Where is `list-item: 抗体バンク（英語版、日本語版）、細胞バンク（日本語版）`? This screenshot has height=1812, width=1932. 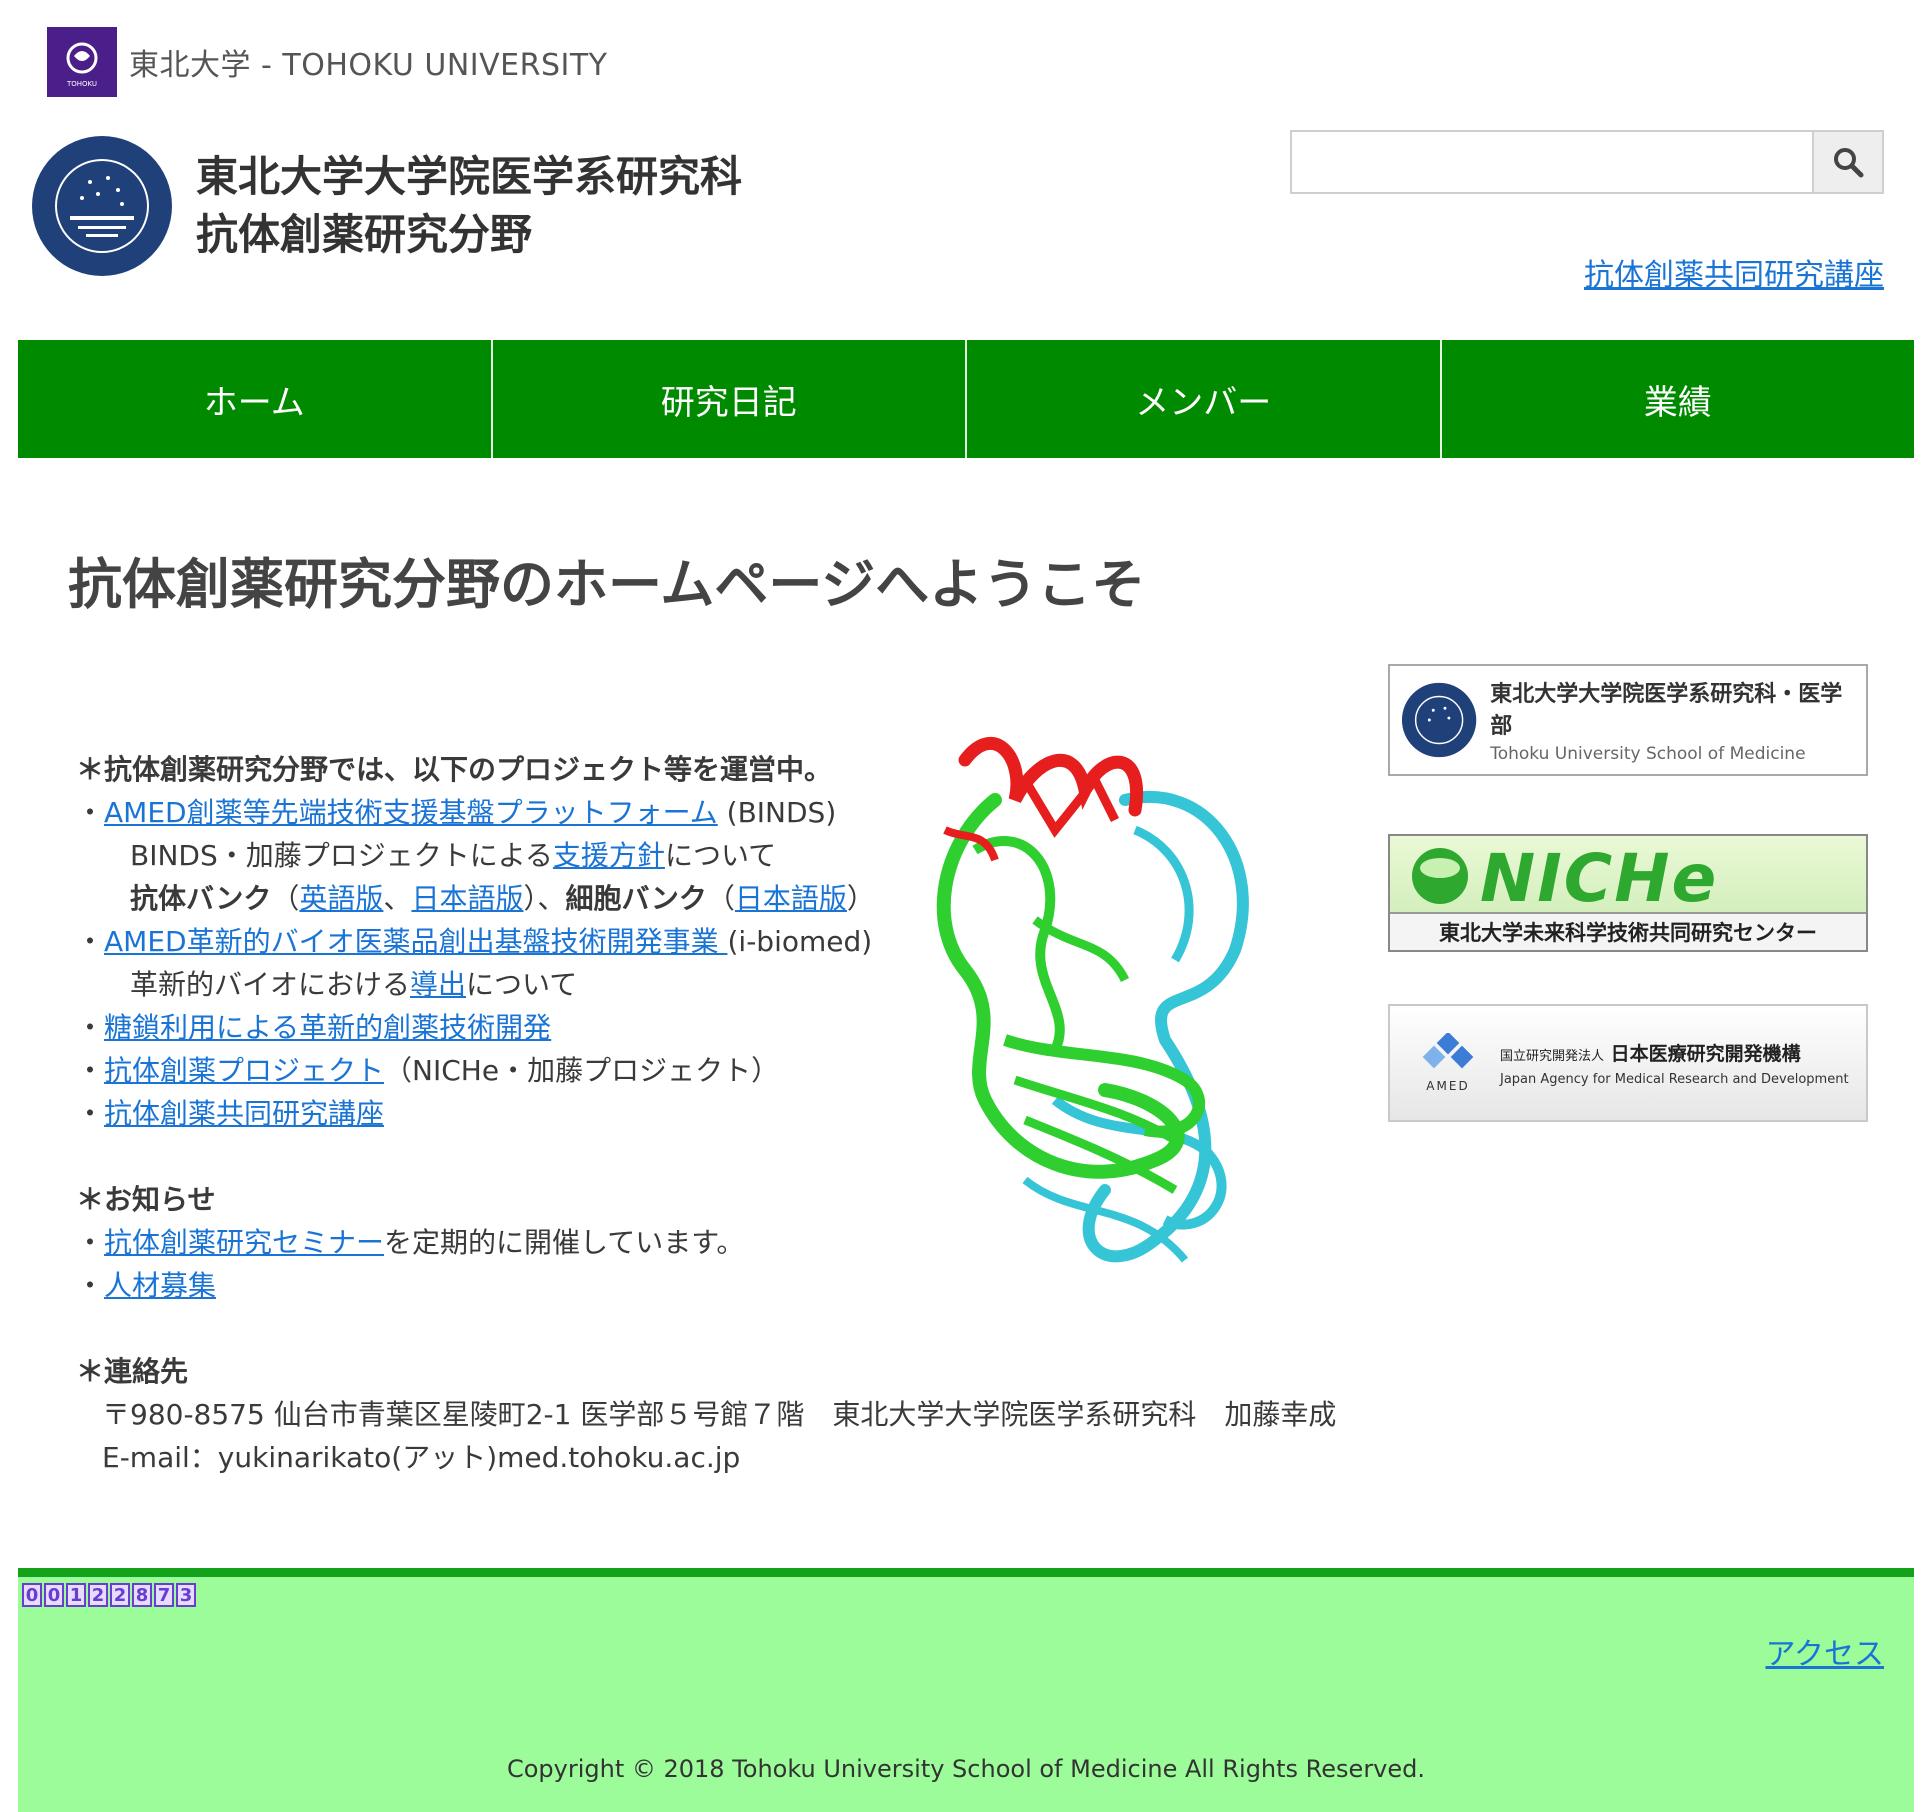 list-item: 抗体バンク（英語版、日本語版）、細胞バンク（日本語版） is located at coordinates (502, 898).